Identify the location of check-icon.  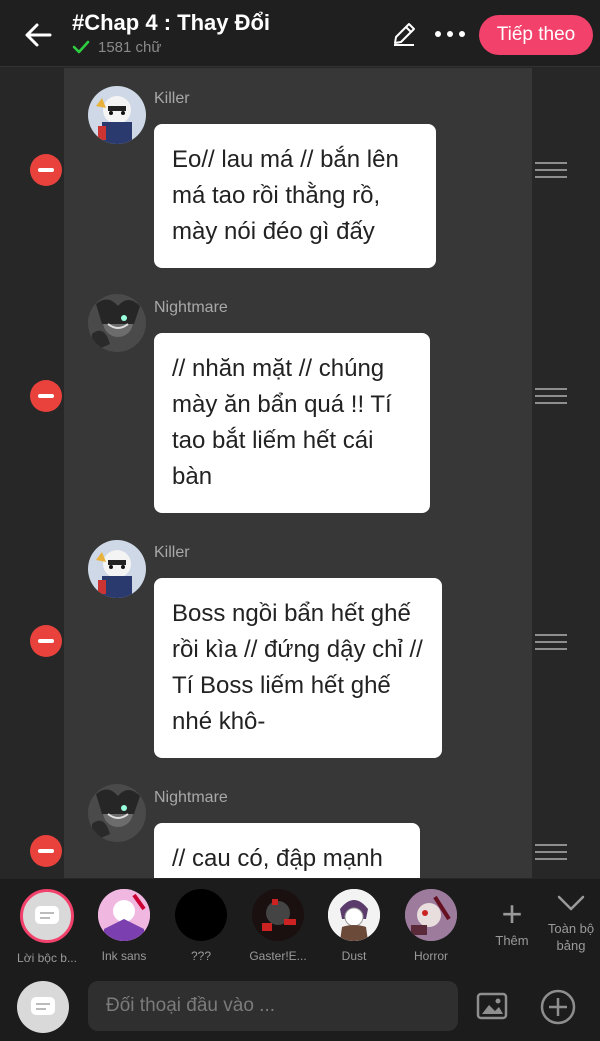
(81, 47).